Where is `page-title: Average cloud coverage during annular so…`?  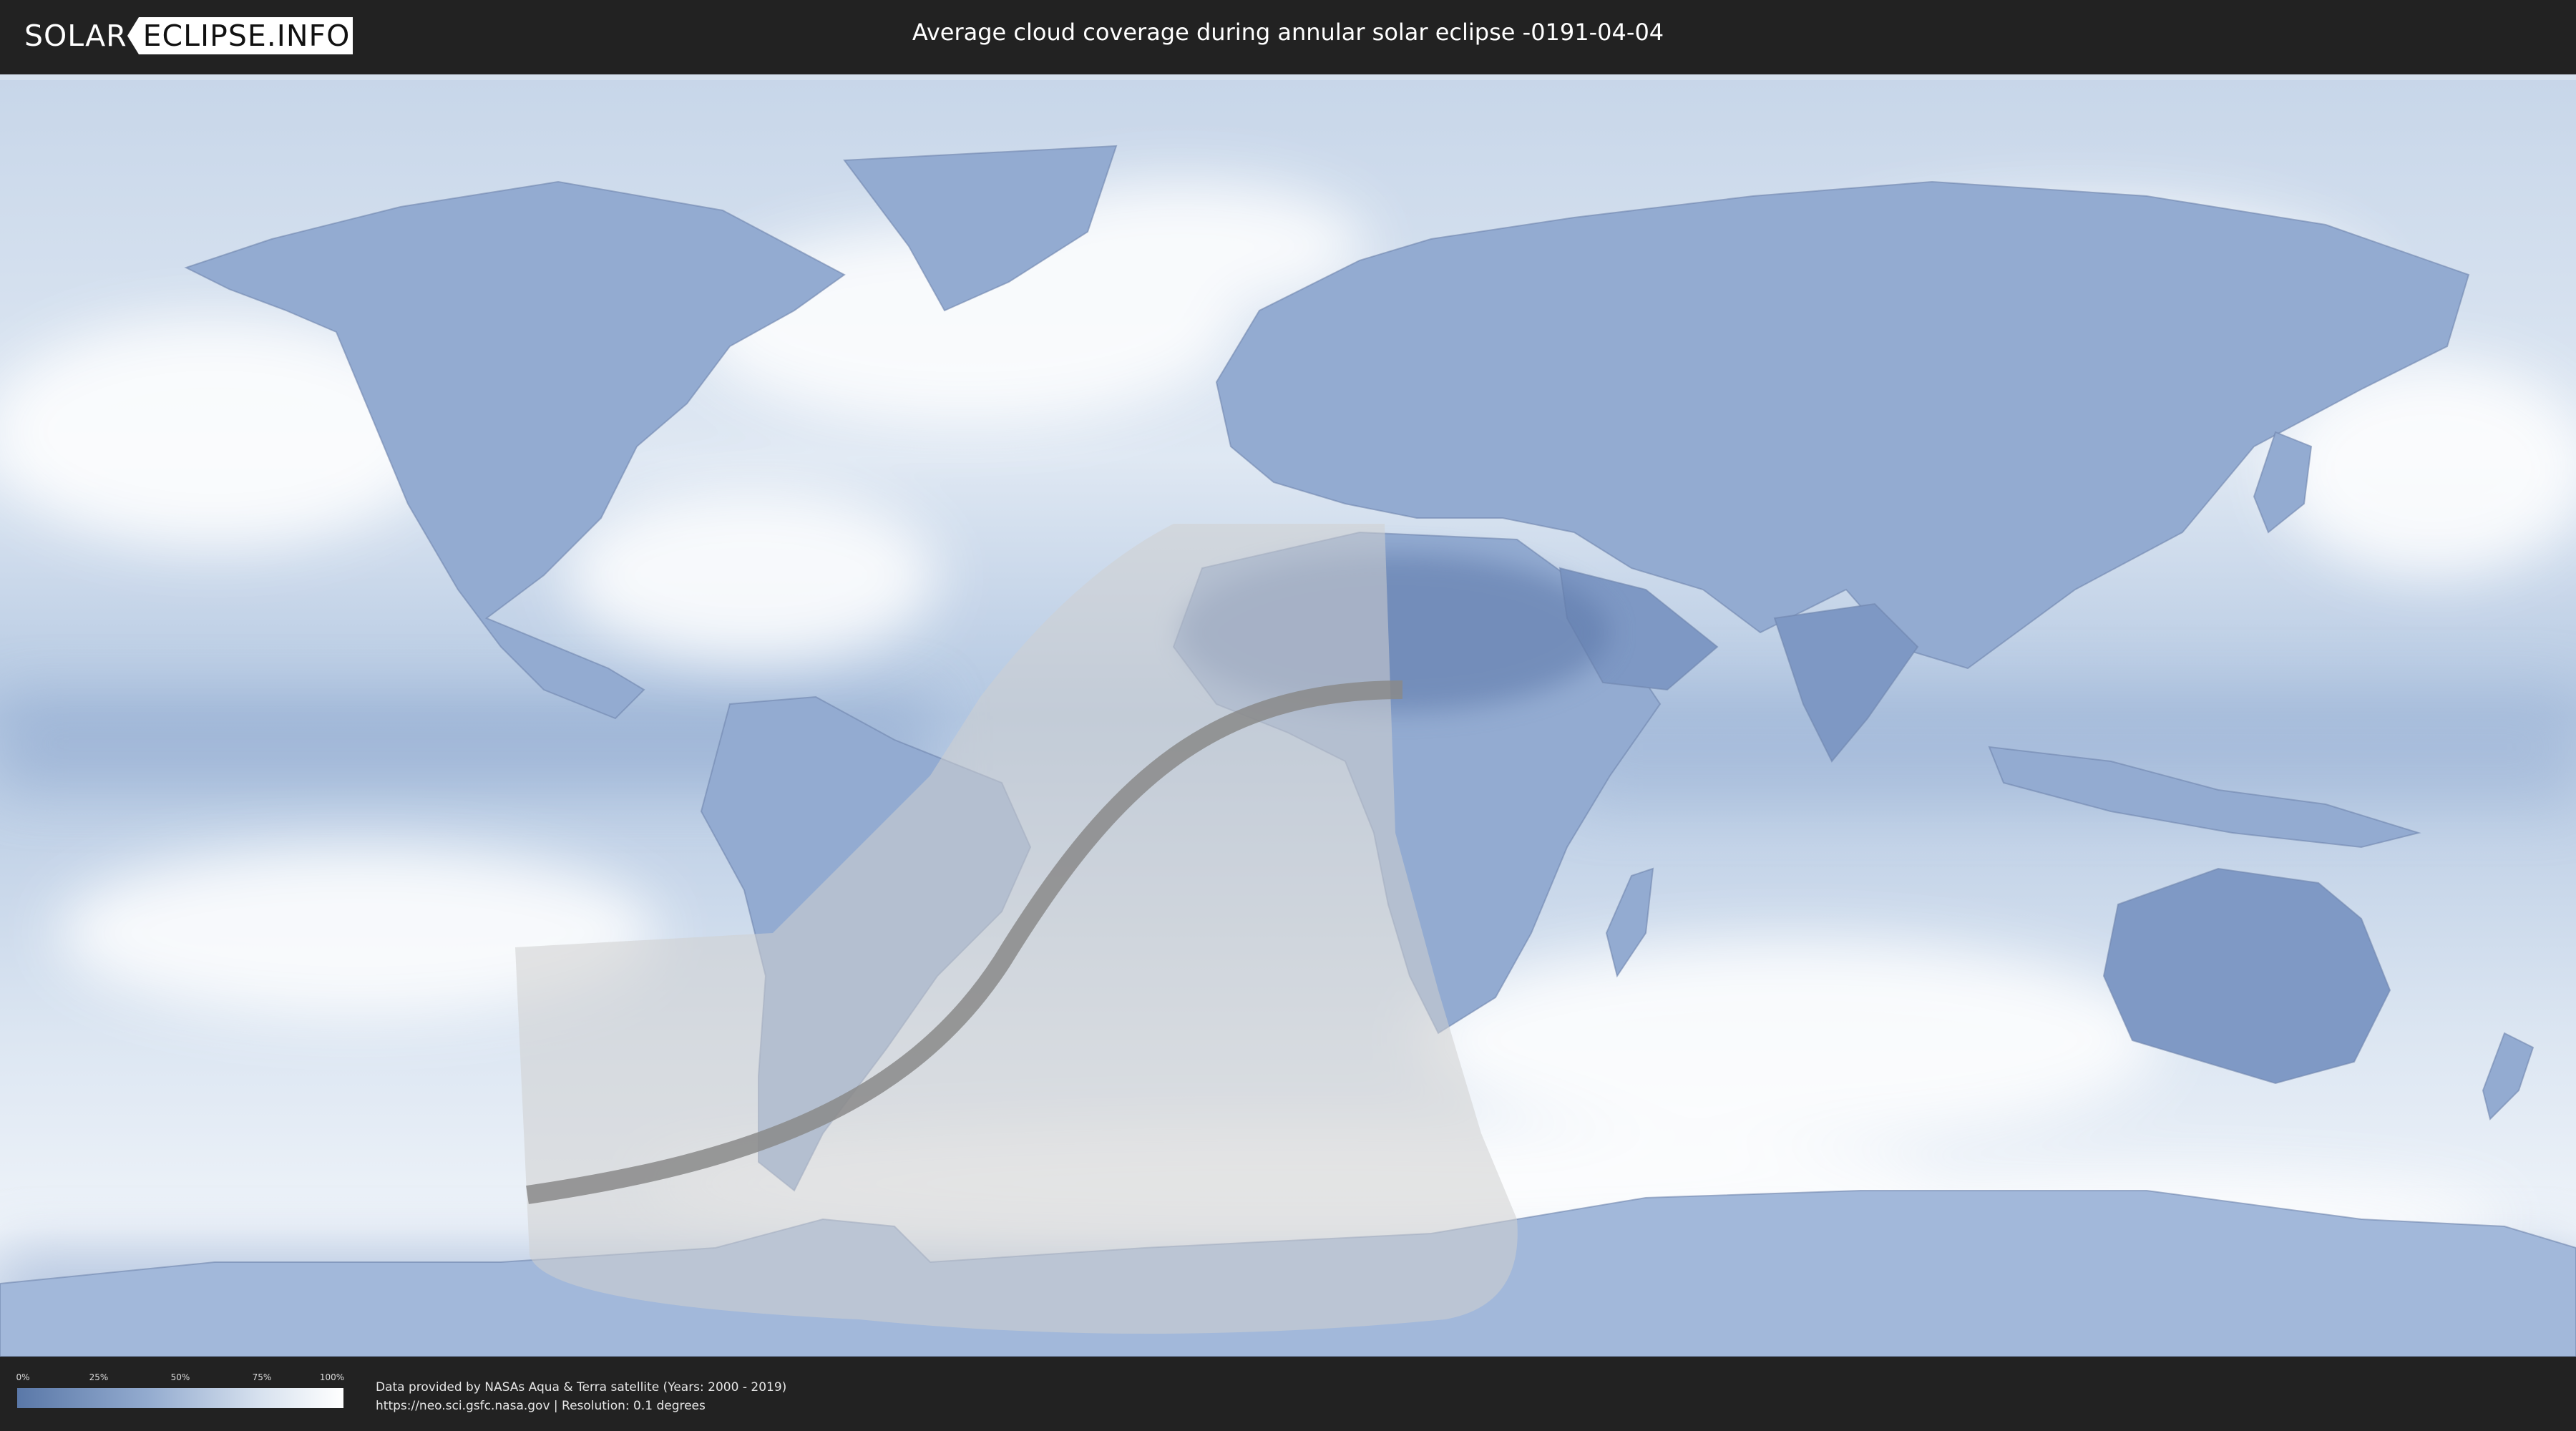
page-title: Average cloud coverage during annular so… is located at coordinates (1288, 32).